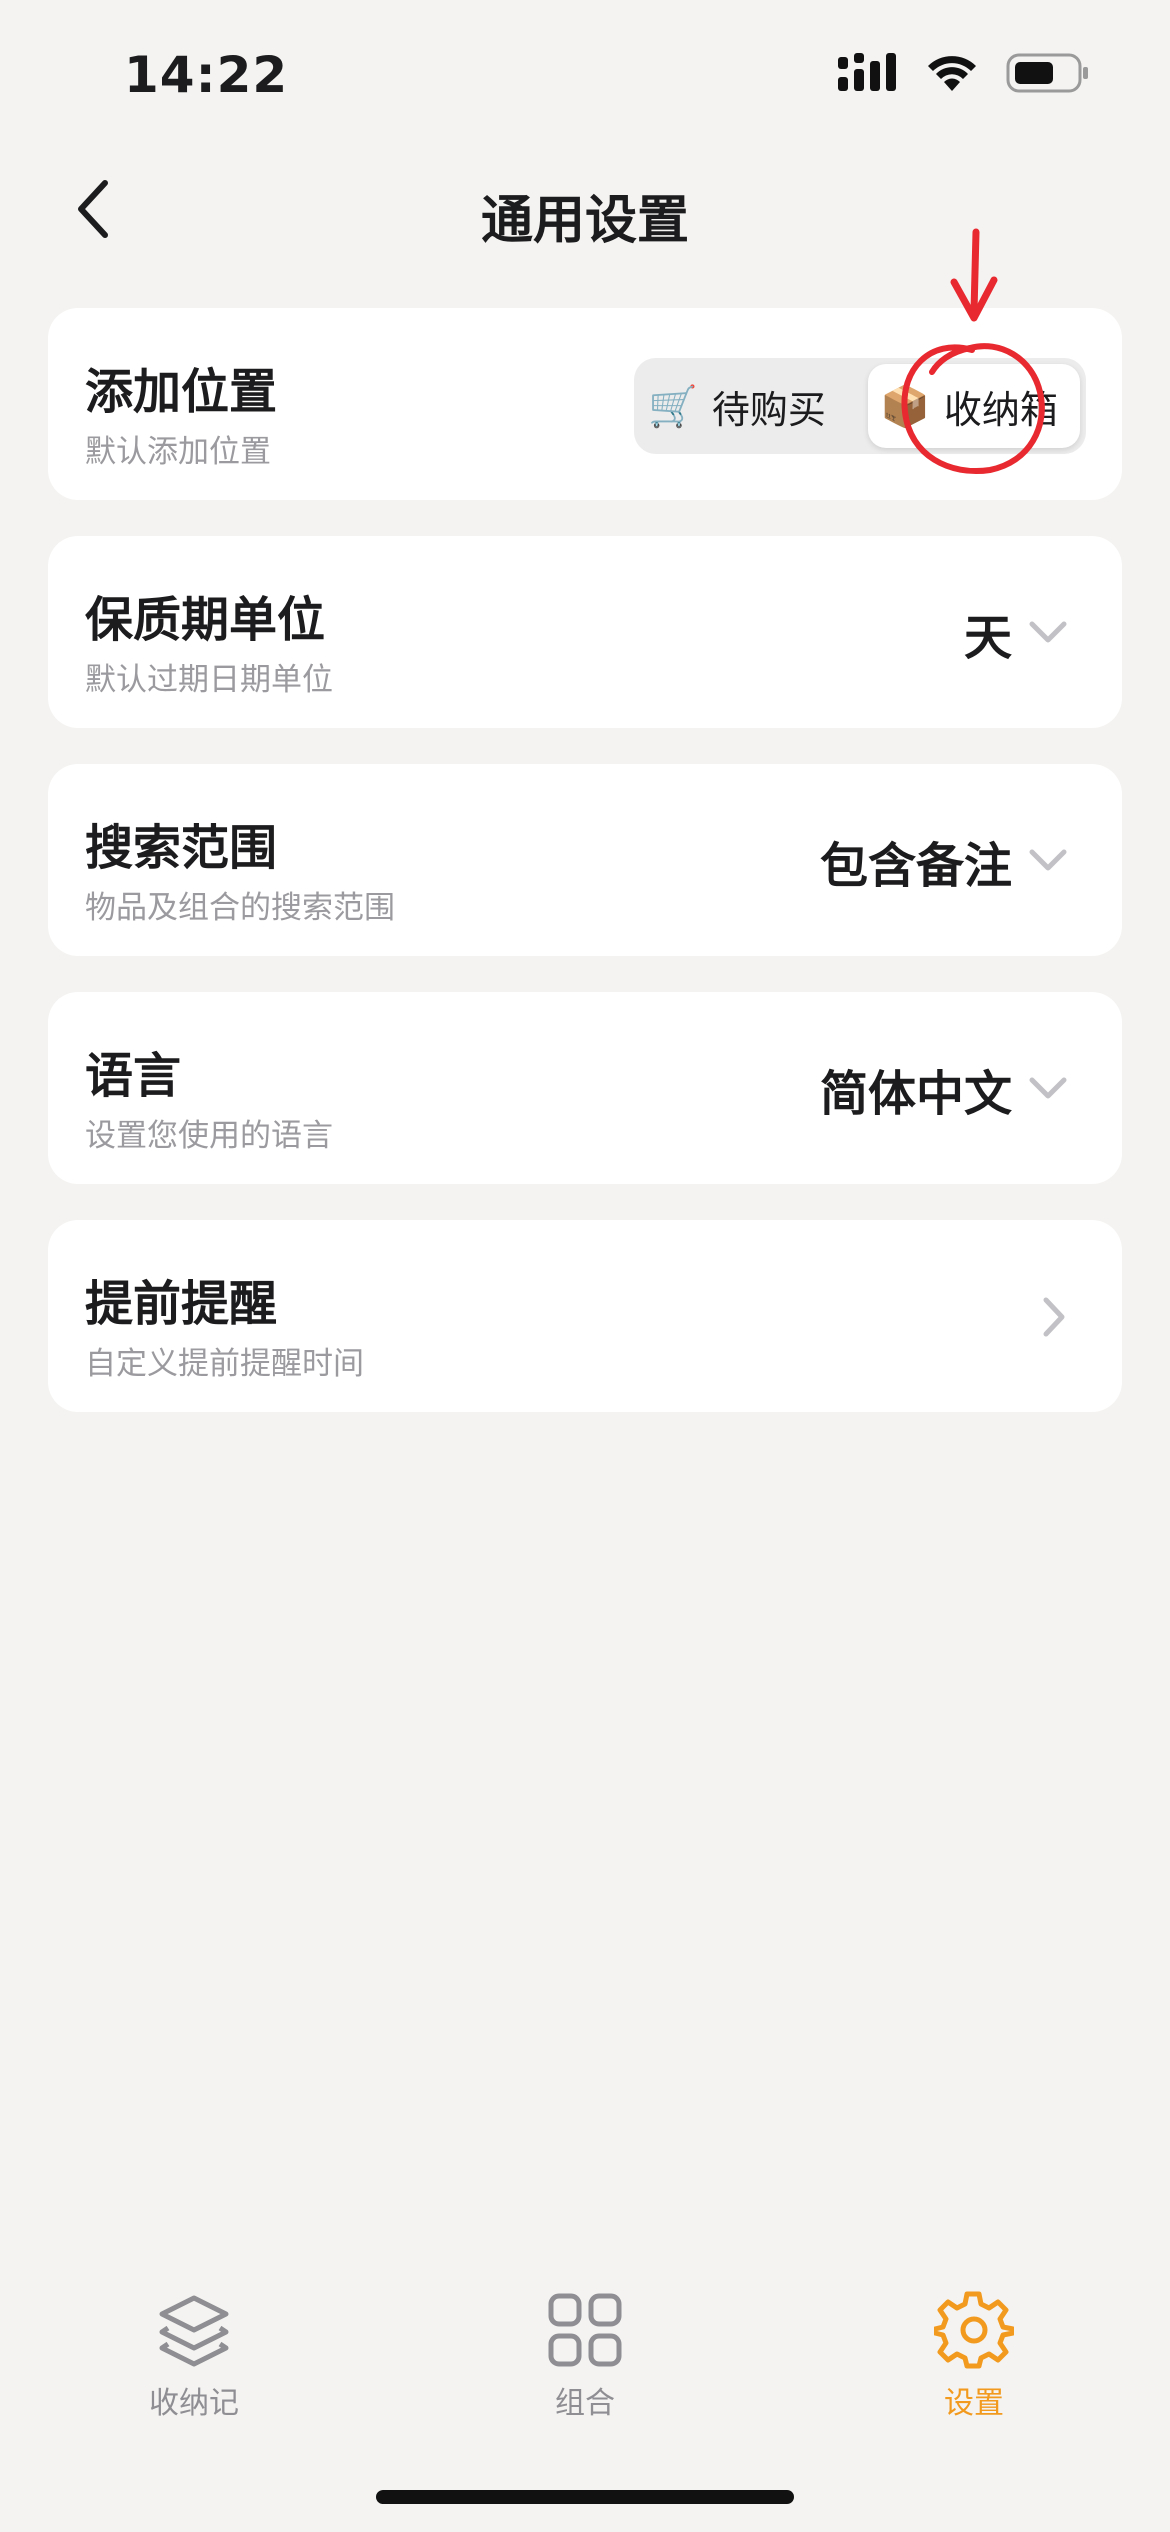 This screenshot has height=2532, width=1170. What do you see at coordinates (673, 406) in the screenshot?
I see `shopping-cart-icon: 🛒` at bounding box center [673, 406].